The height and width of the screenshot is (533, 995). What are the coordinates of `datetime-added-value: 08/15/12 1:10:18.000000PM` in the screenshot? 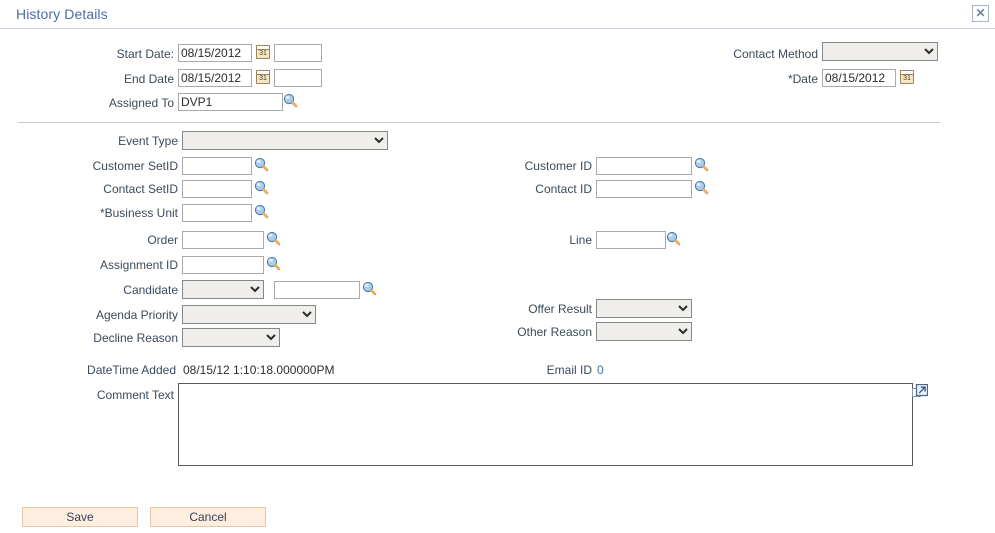 It's located at (259, 370).